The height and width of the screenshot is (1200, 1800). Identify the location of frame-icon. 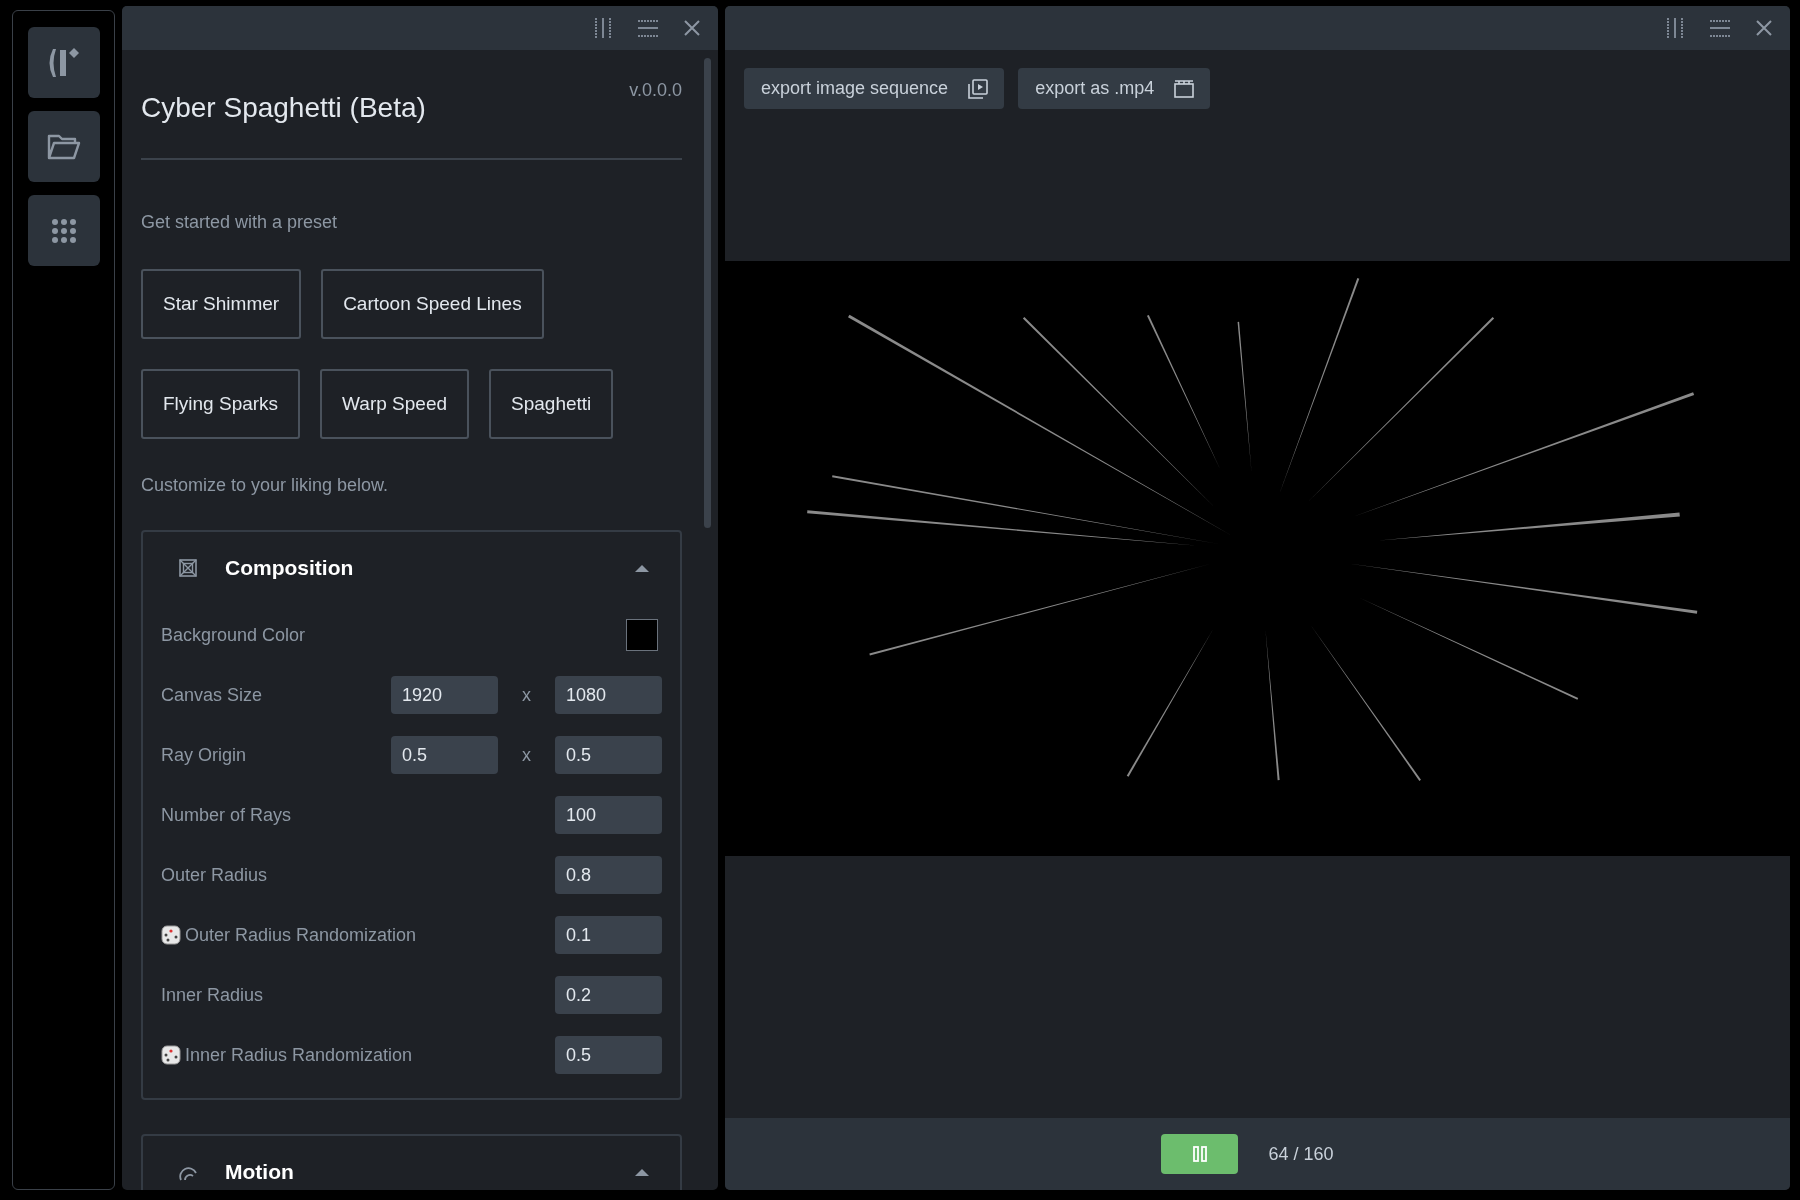
(188, 568).